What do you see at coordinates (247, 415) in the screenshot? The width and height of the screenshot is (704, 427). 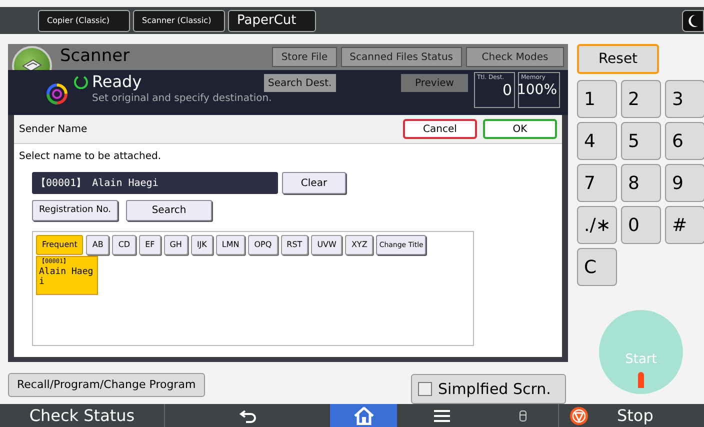 I see `back-icon` at bounding box center [247, 415].